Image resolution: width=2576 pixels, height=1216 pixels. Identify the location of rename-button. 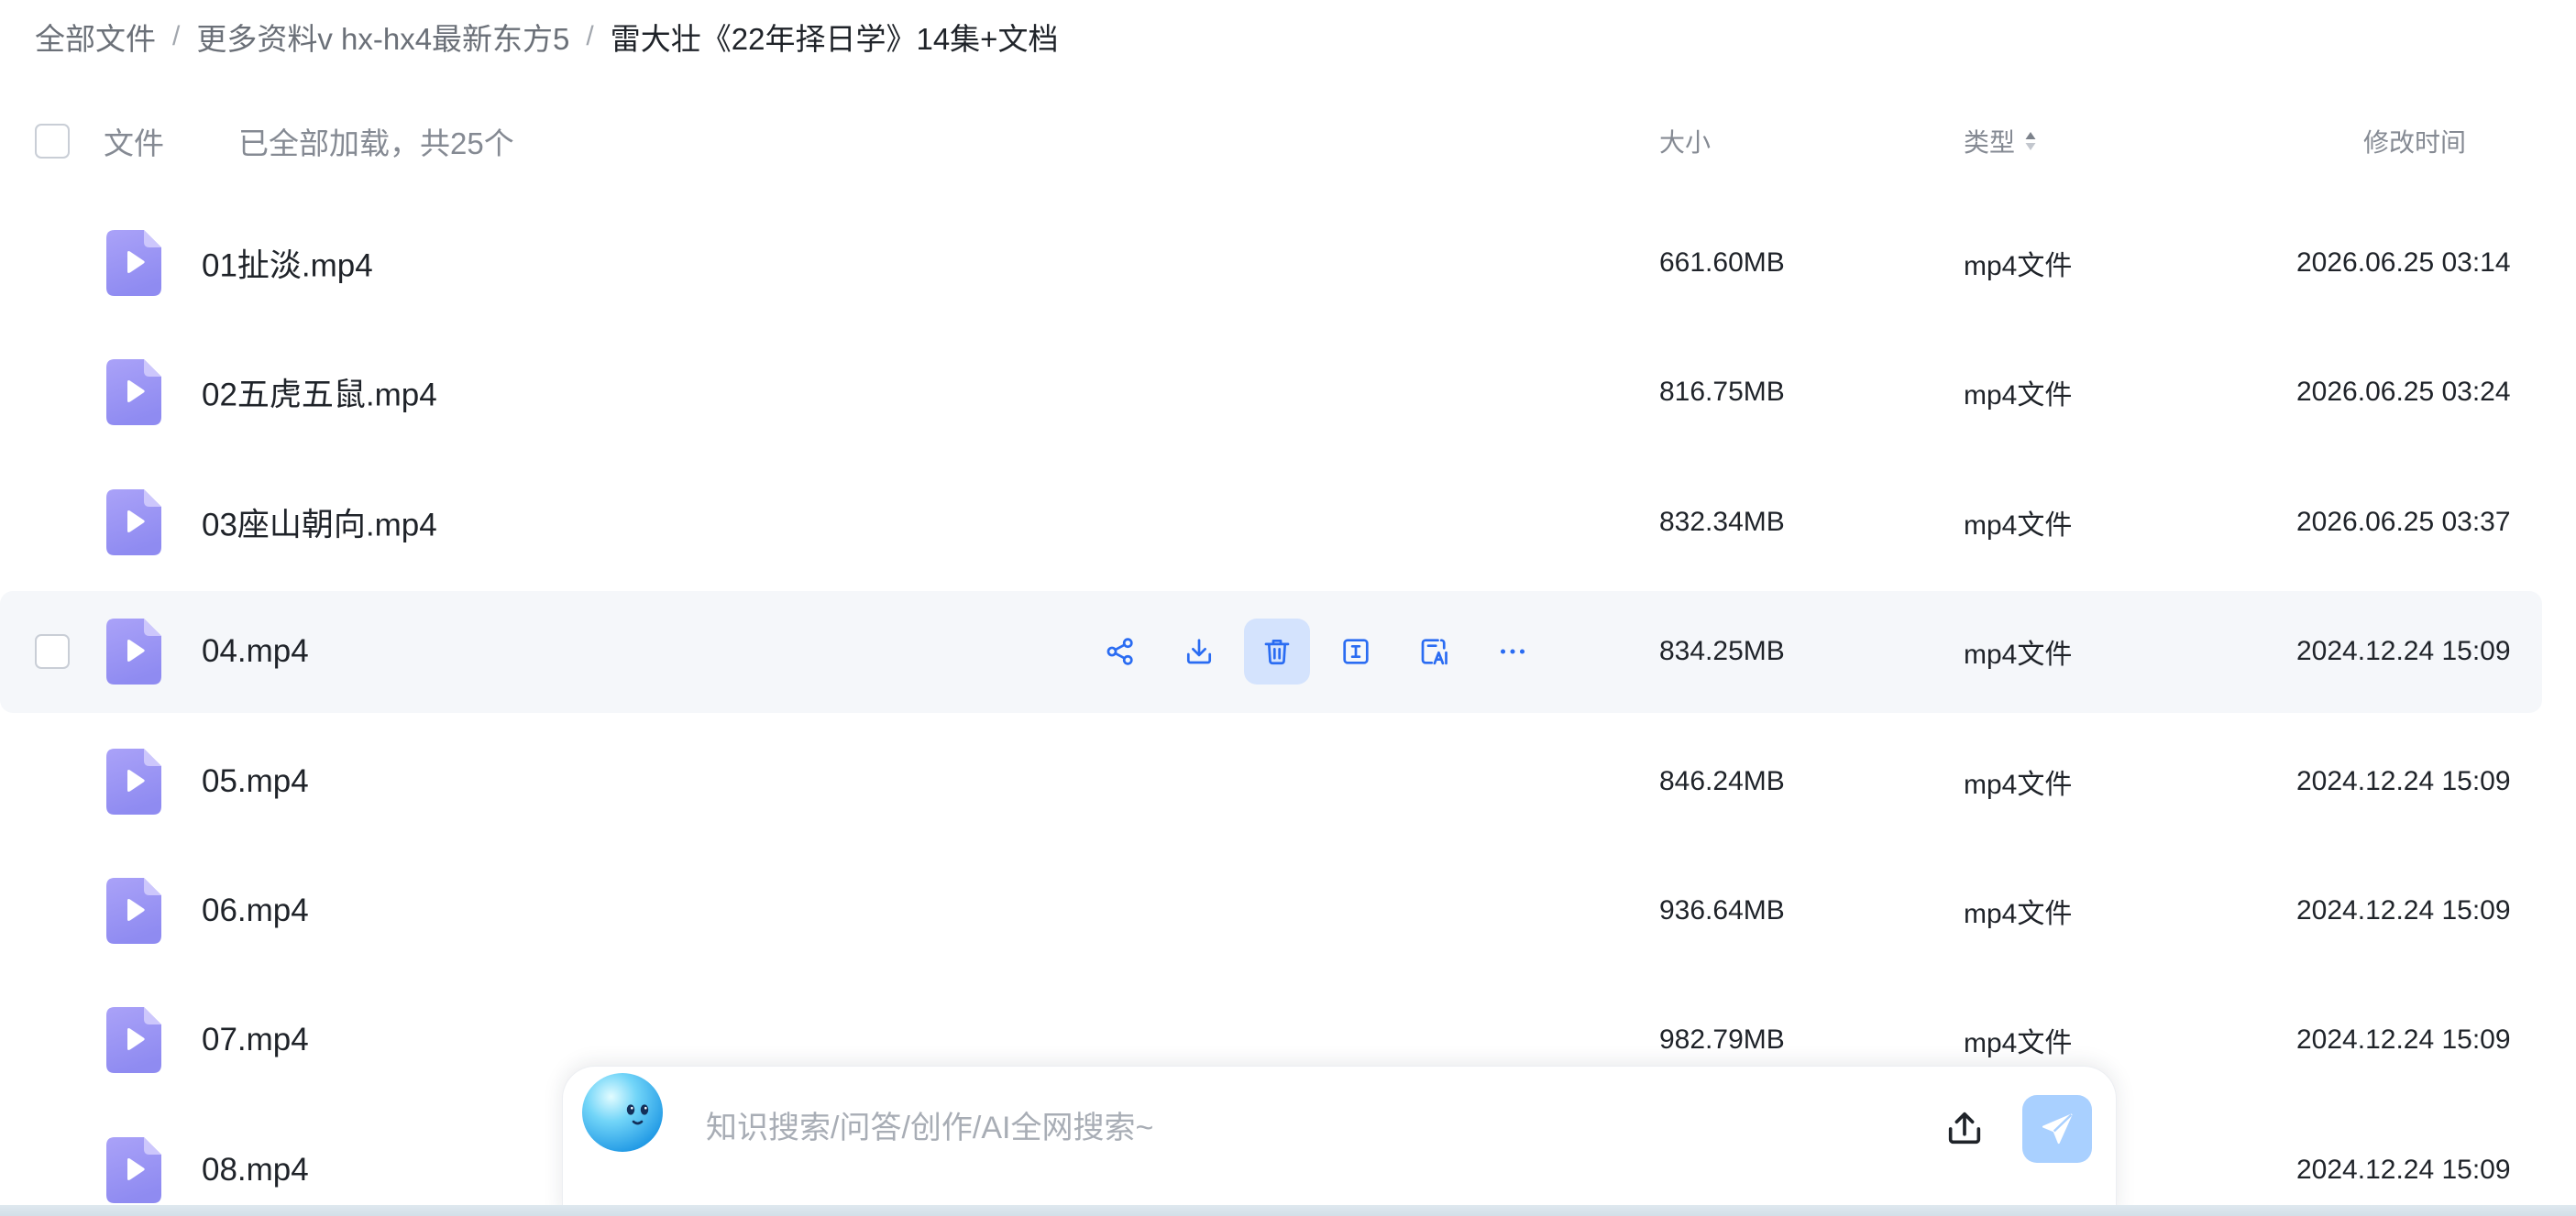
(1356, 652).